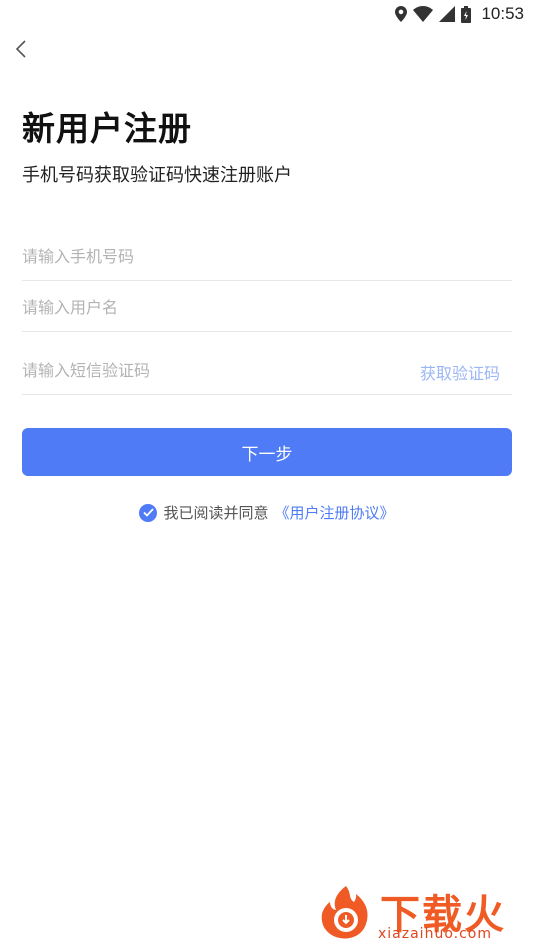  I want to click on cell-signal-icon, so click(447, 14).